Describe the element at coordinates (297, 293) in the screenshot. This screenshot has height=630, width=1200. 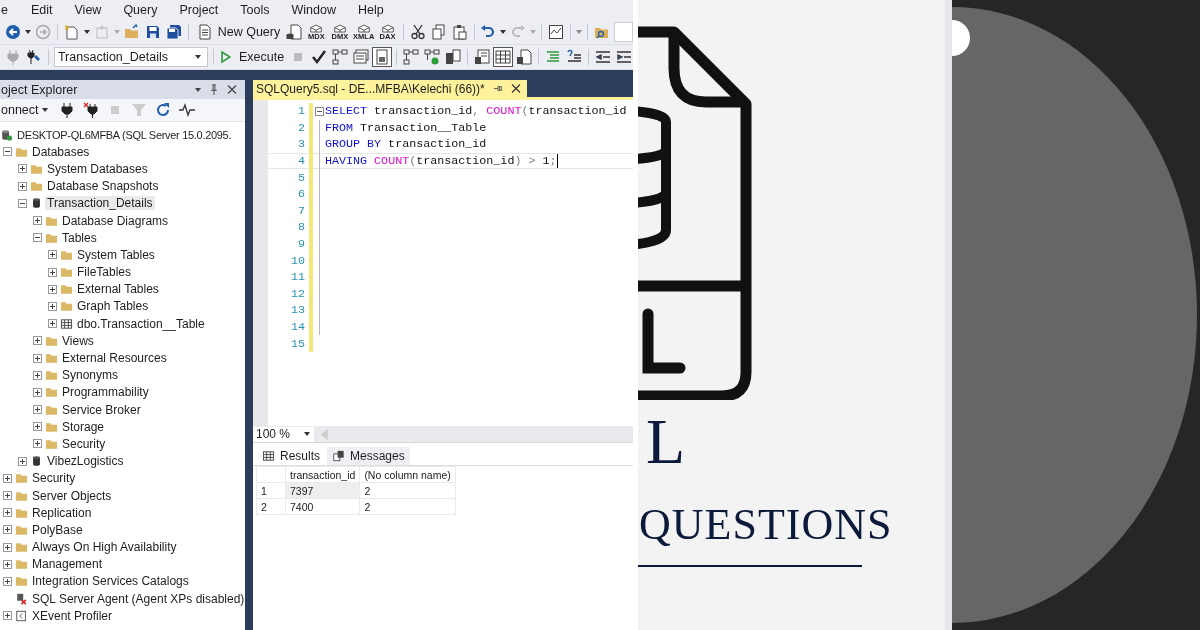
I see `line-number: 12` at that location.